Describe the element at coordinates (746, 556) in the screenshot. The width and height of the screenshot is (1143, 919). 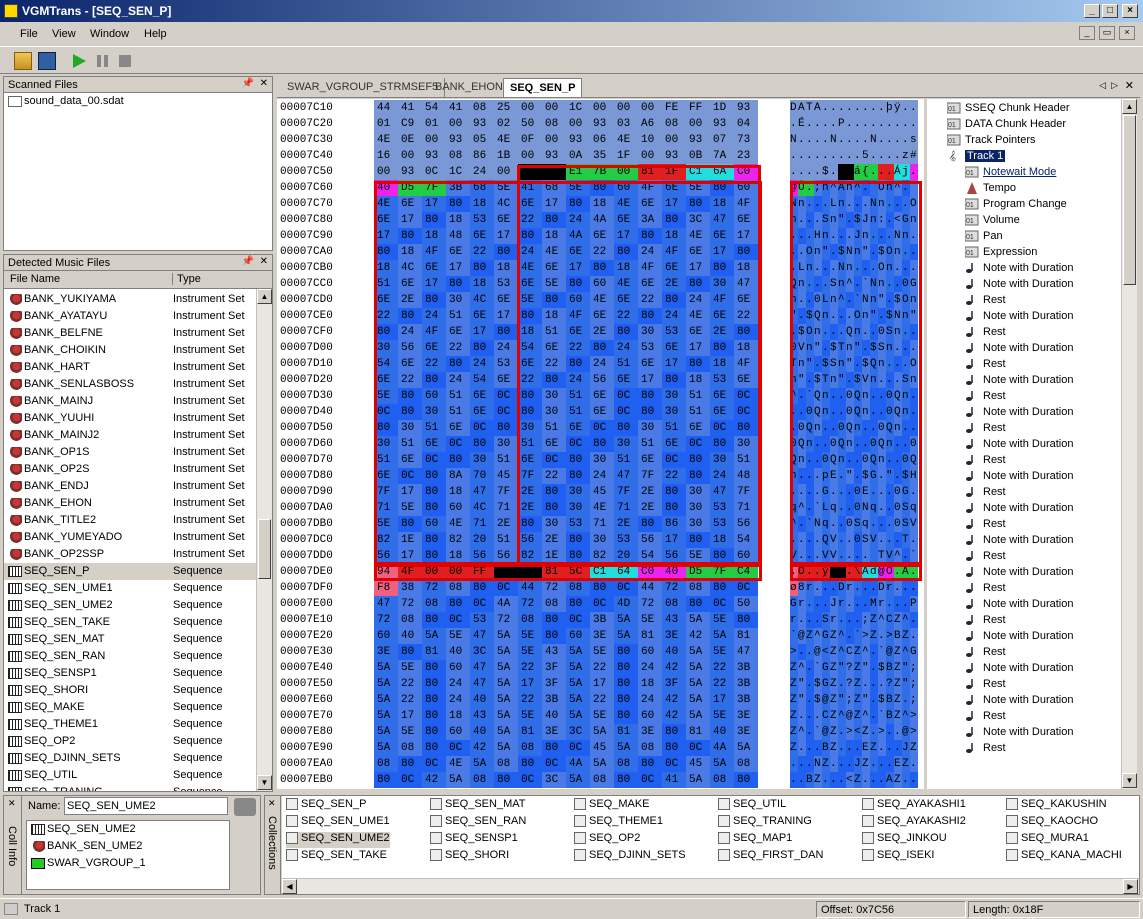
I see `hex-byte: 60` at that location.